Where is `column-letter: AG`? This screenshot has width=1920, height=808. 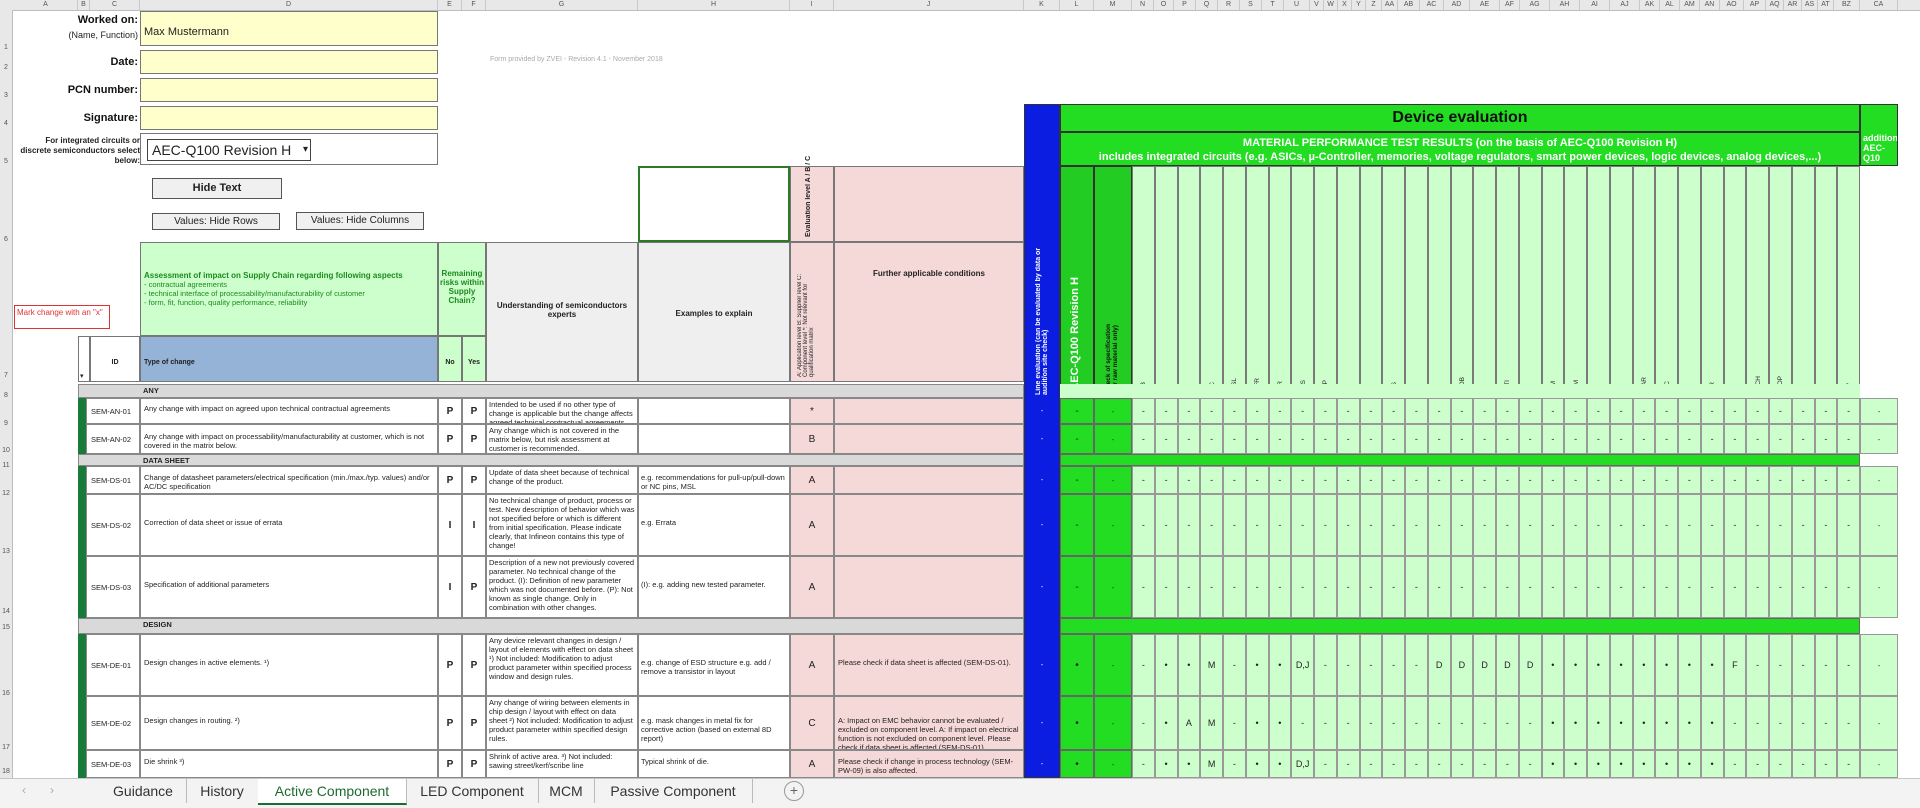 column-letter: AG is located at coordinates (1535, 5).